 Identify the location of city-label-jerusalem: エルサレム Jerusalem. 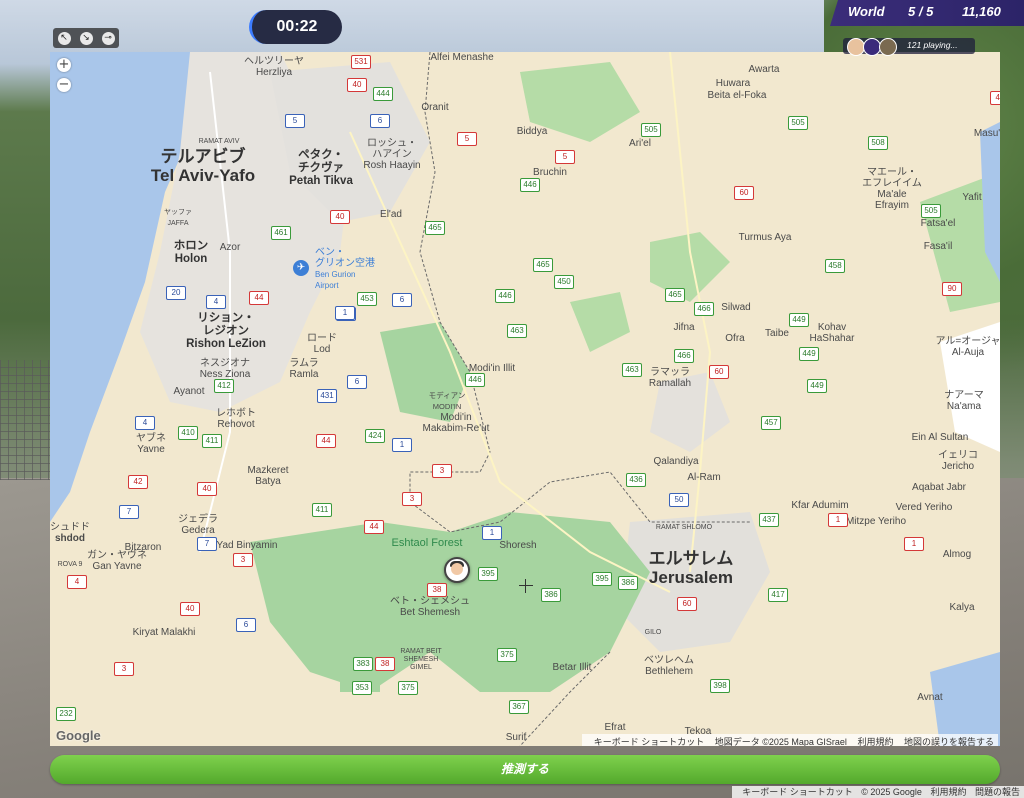
(691, 568).